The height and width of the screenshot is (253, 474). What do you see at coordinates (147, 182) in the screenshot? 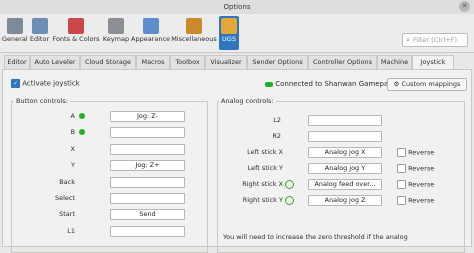
I see `button-mapping-back` at bounding box center [147, 182].